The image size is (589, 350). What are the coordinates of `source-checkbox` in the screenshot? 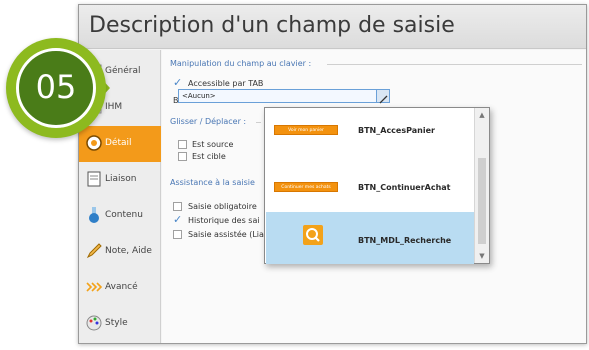 It's located at (182, 144).